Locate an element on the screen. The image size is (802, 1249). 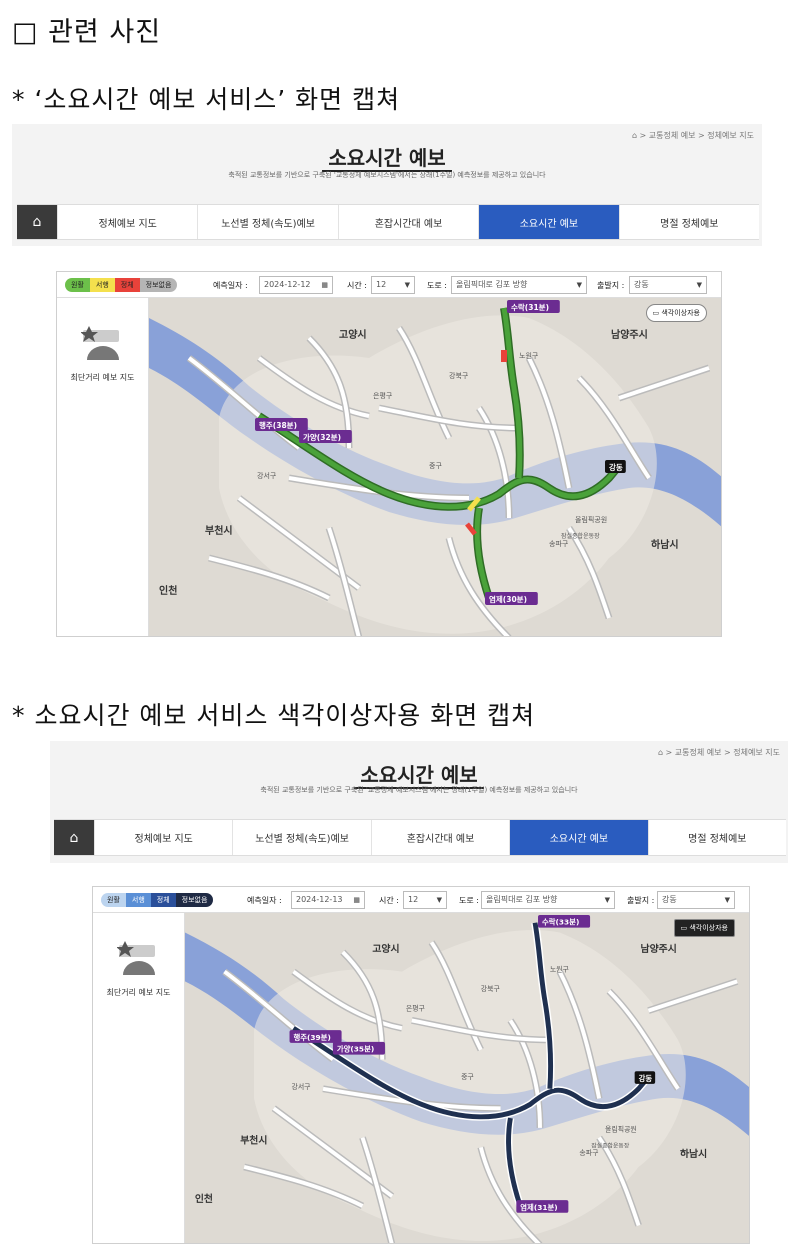
label-songpa: 송파구 is located at coordinates (559, 543).